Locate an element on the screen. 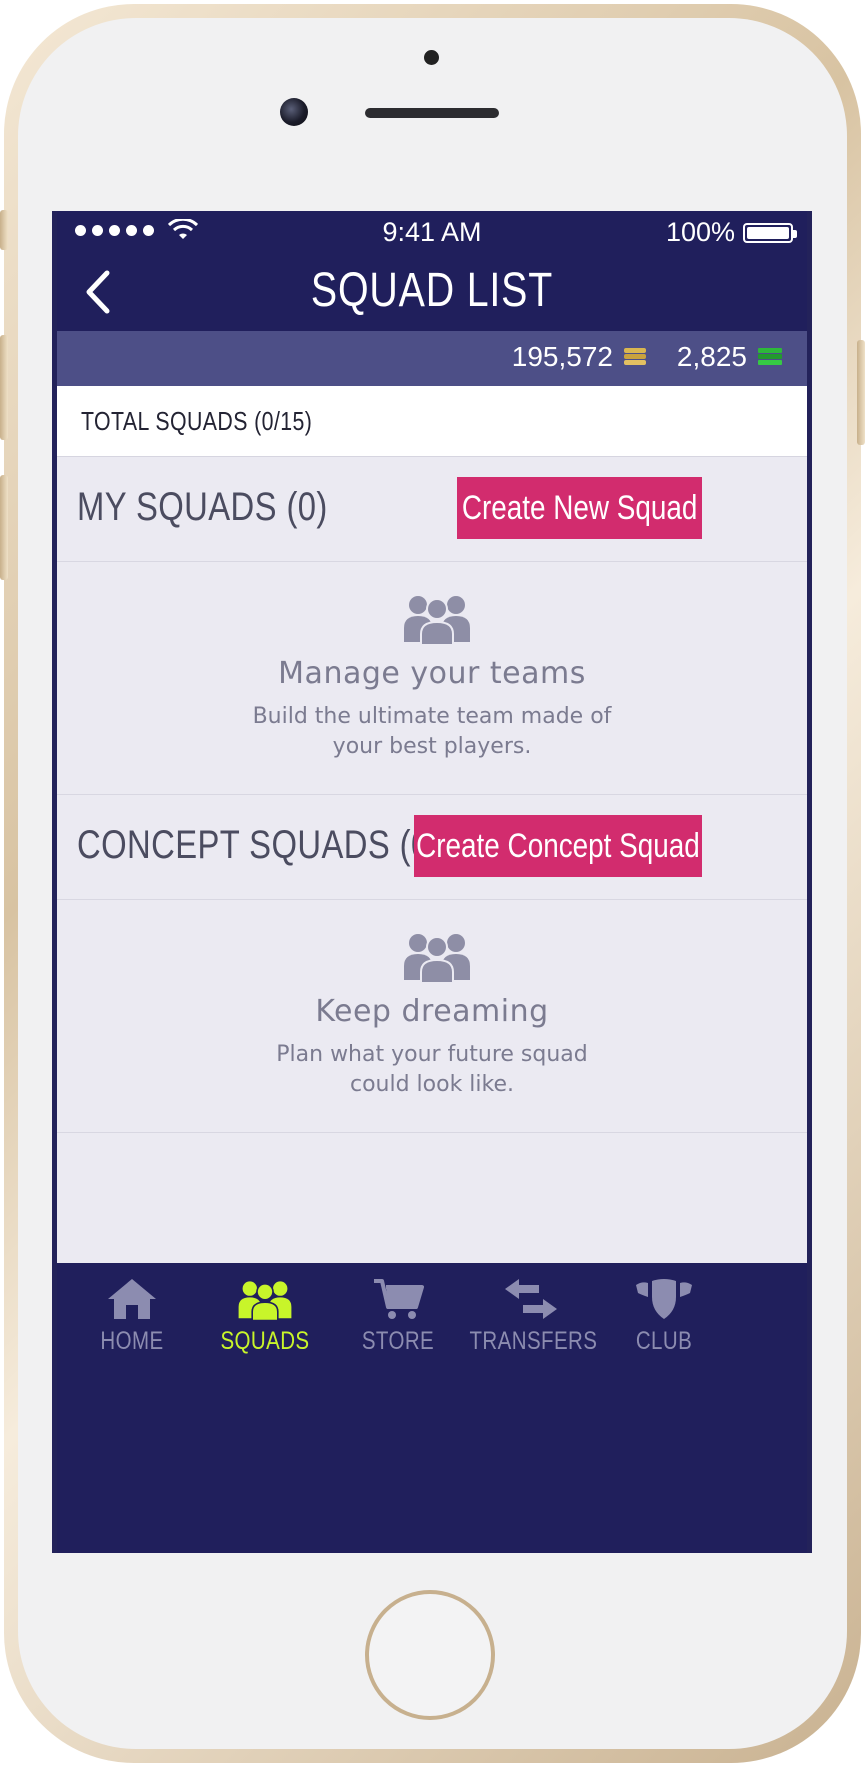 The height and width of the screenshot is (1767, 865). coins-amount: 195,572 is located at coordinates (562, 356).